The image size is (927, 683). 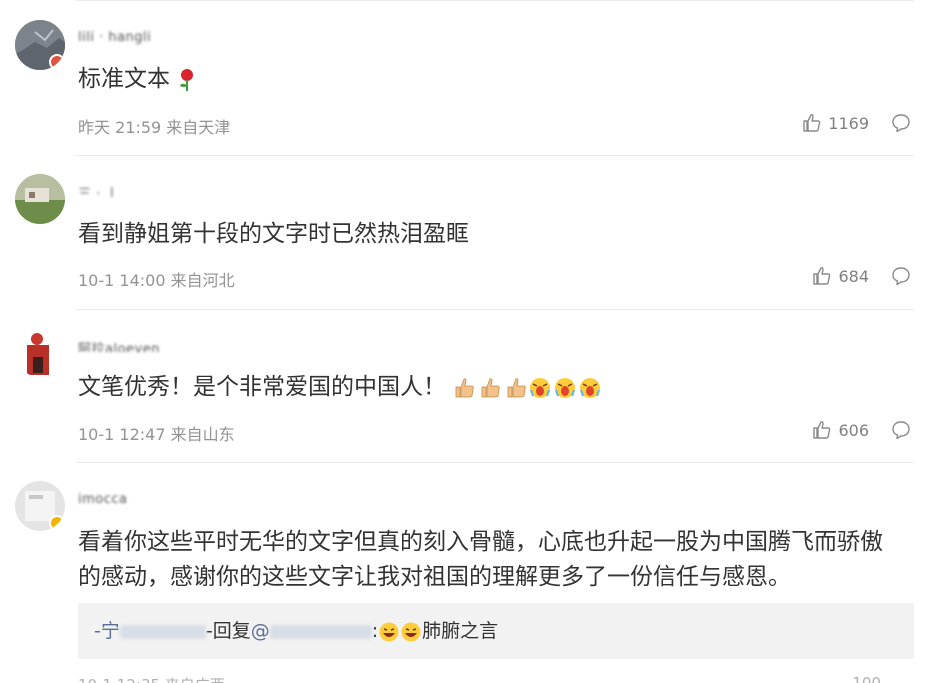 What do you see at coordinates (187, 79) in the screenshot?
I see `rose-icon` at bounding box center [187, 79].